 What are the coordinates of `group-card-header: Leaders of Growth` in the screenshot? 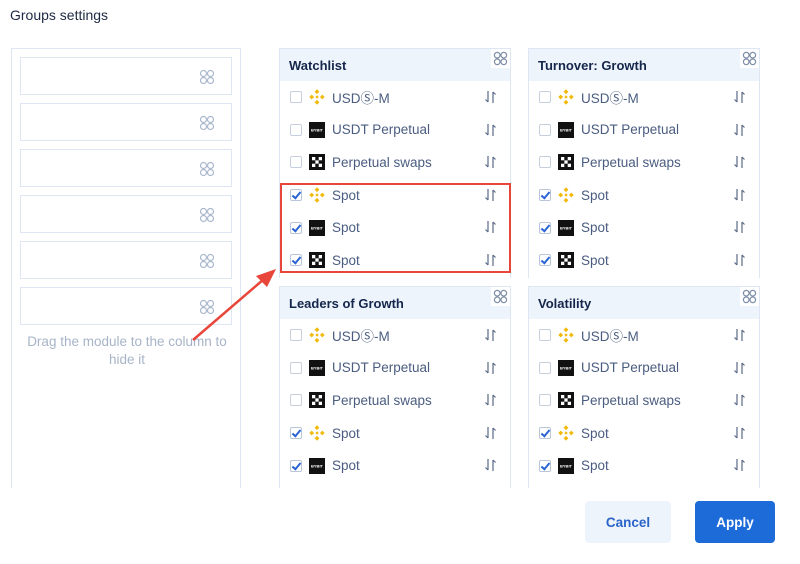 It's located at (395, 303).